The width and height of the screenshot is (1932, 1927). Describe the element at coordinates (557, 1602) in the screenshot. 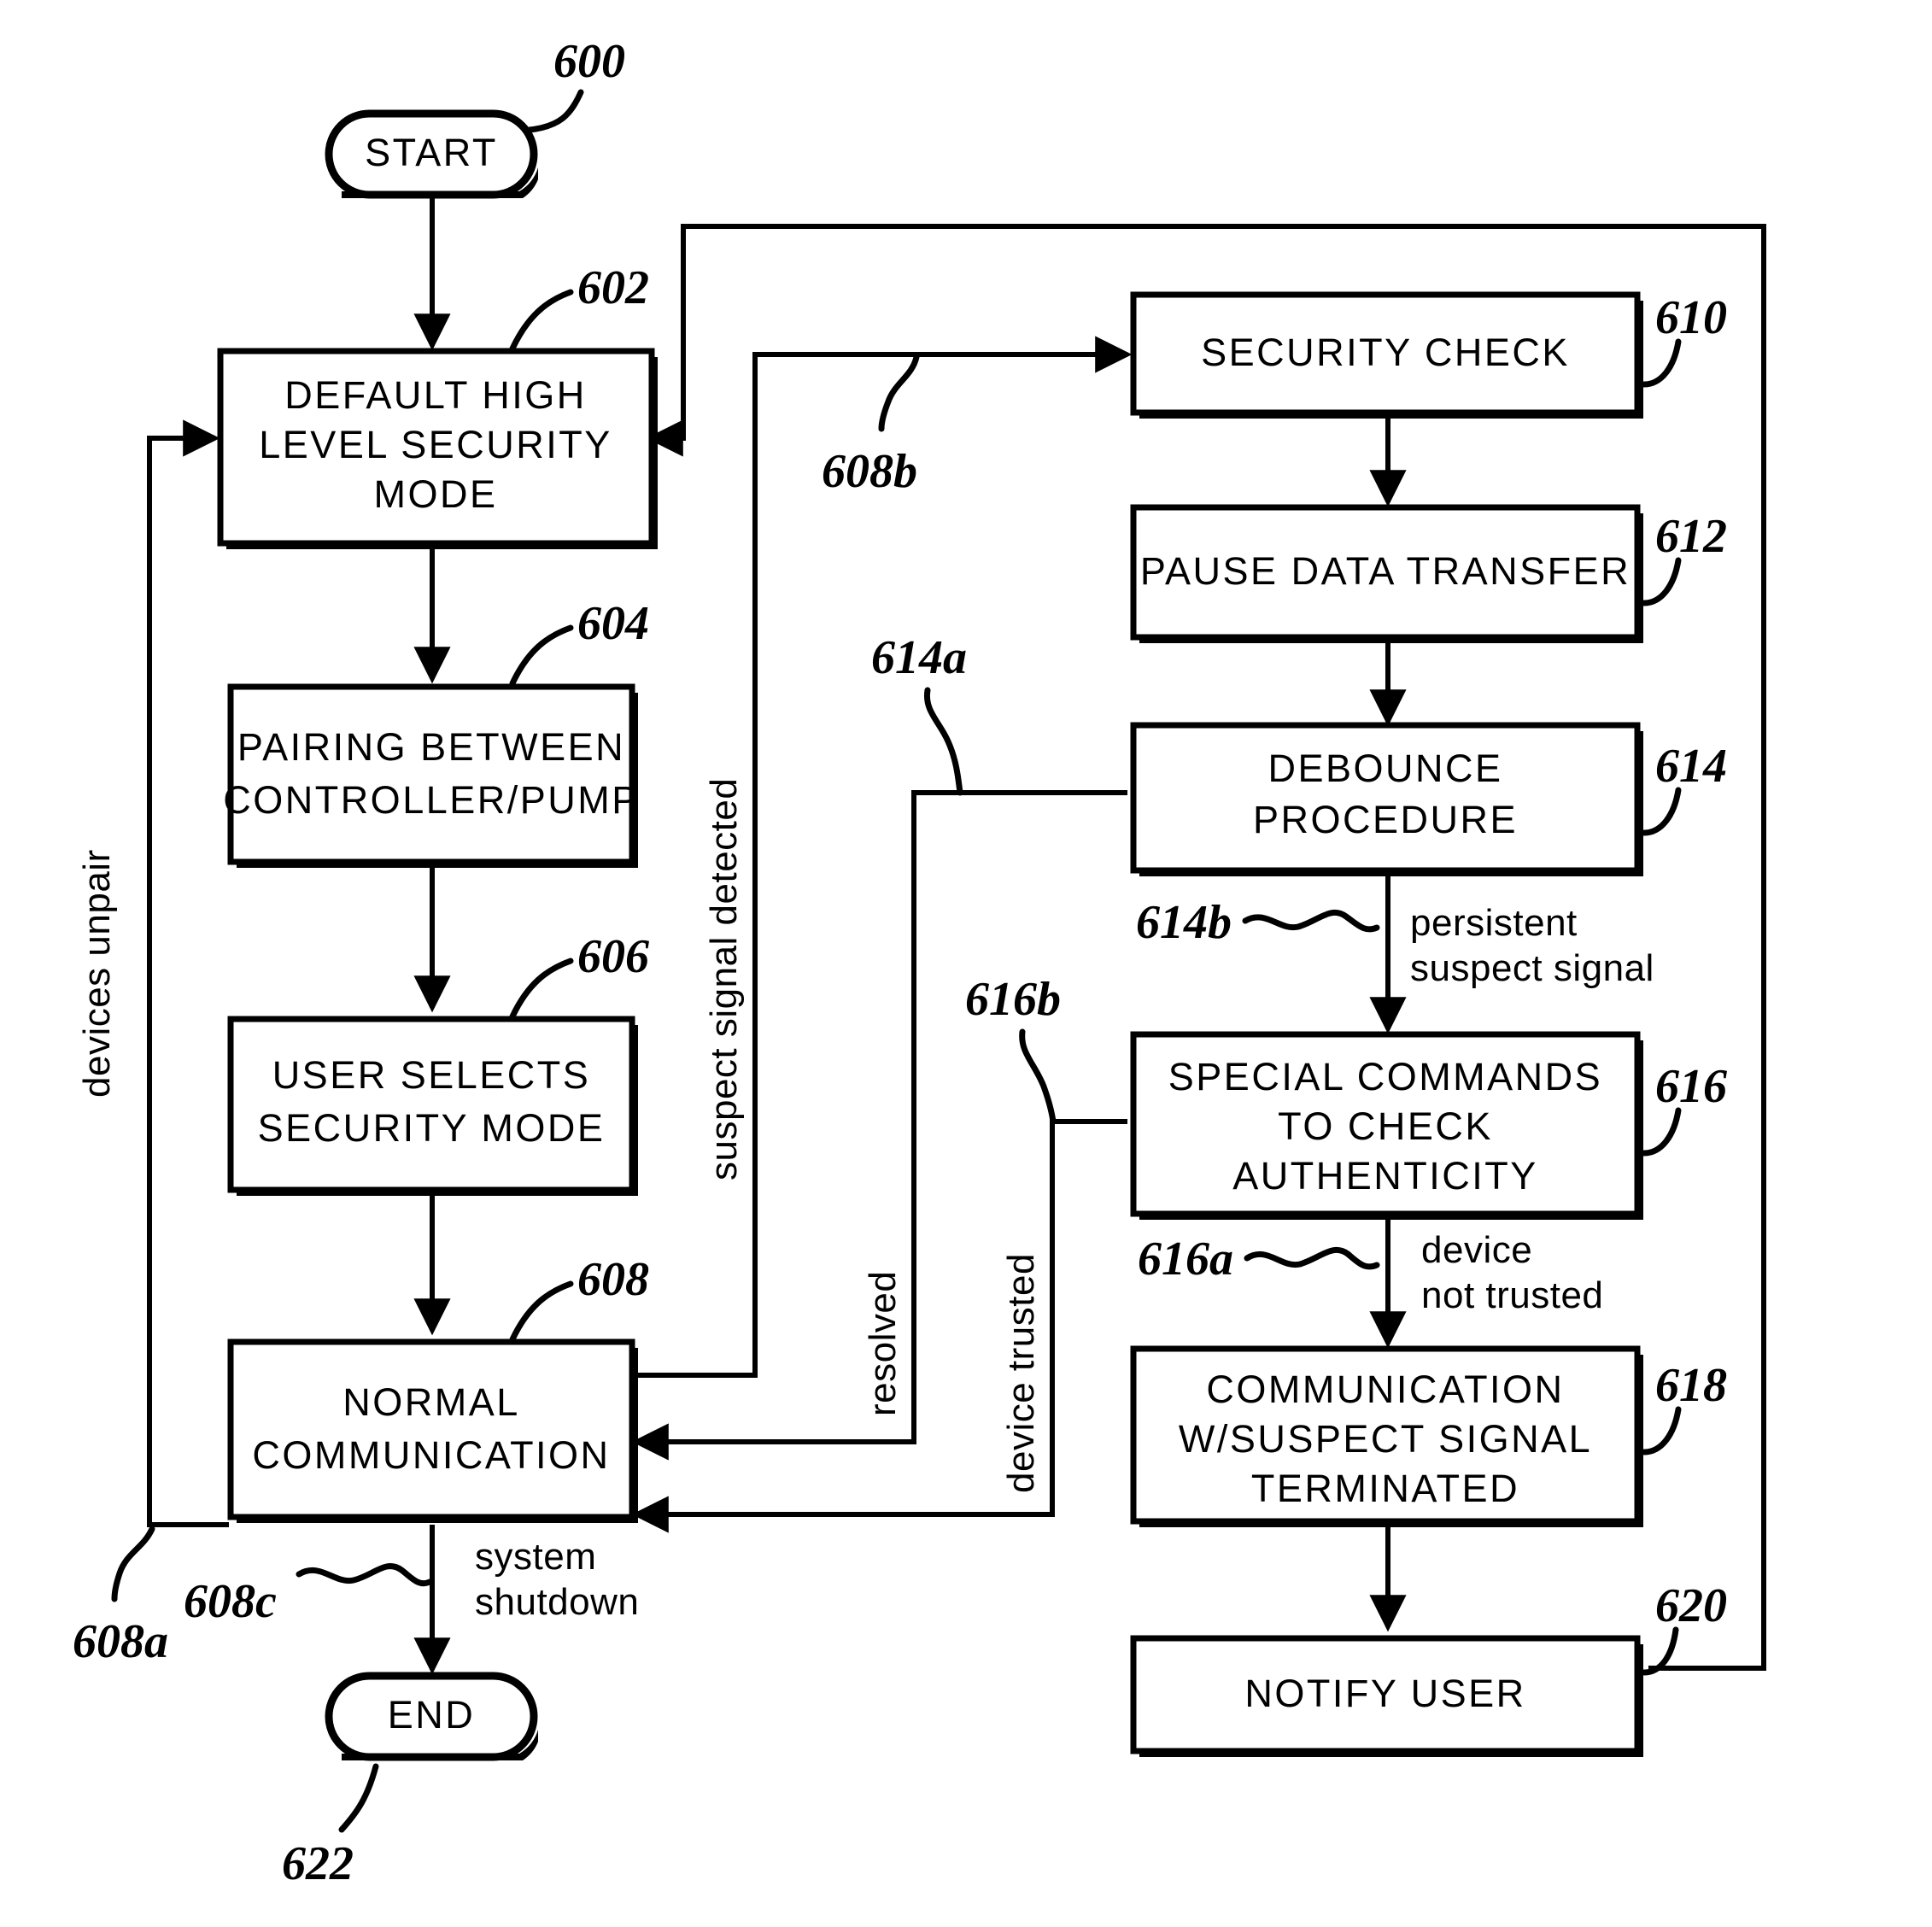

I see `label-shutdown-line2: shutdown` at that location.